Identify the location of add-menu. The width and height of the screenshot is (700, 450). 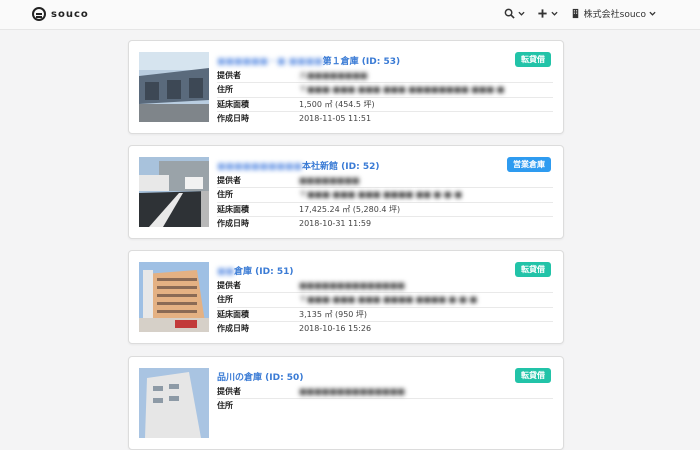
(547, 13).